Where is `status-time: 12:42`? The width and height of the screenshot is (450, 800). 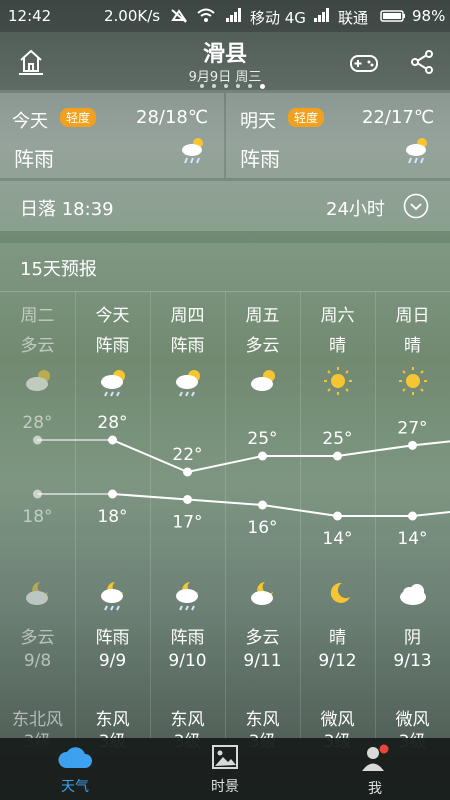 status-time: 12:42 is located at coordinates (30, 16).